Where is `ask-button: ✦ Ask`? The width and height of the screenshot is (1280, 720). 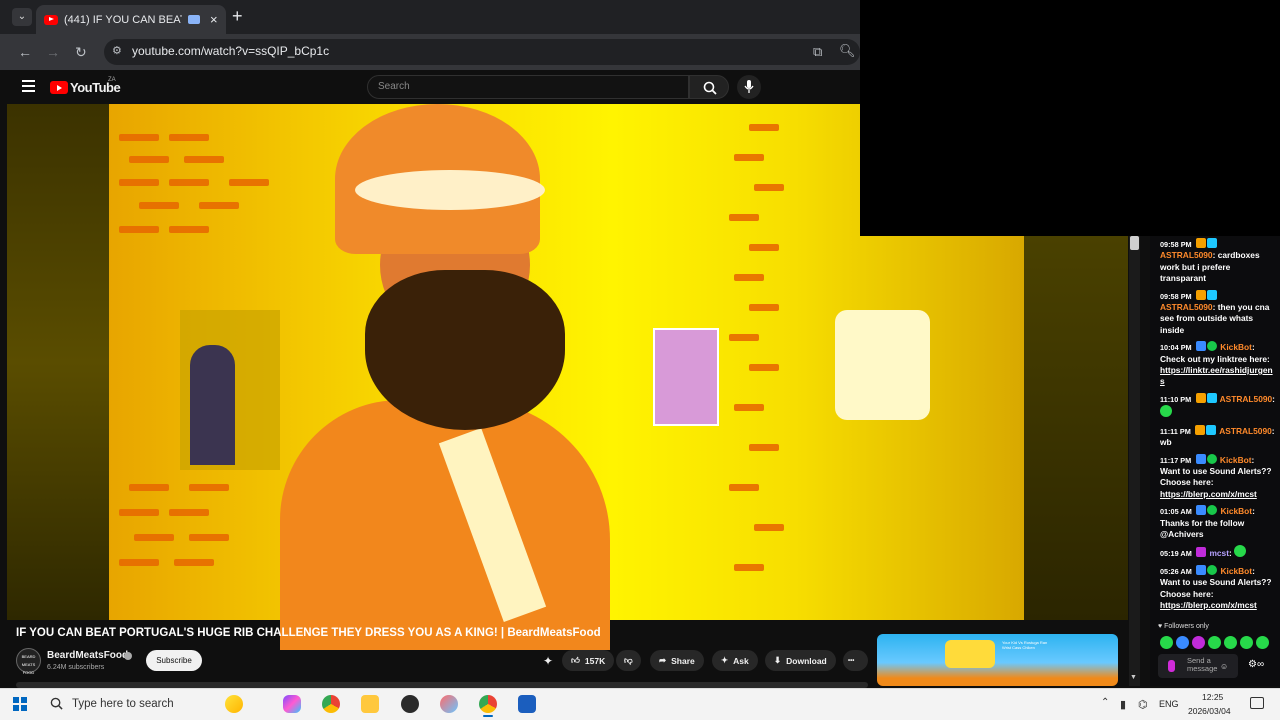
ask-button: ✦ Ask is located at coordinates (735, 660).